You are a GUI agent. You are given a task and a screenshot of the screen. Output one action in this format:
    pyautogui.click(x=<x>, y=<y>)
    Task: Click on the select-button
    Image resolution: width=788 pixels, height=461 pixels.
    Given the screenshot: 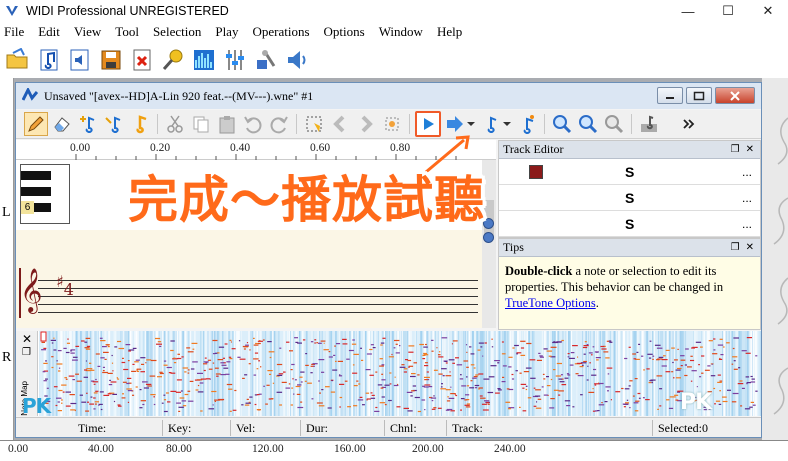 What is the action you would take?
    pyautogui.click(x=314, y=124)
    